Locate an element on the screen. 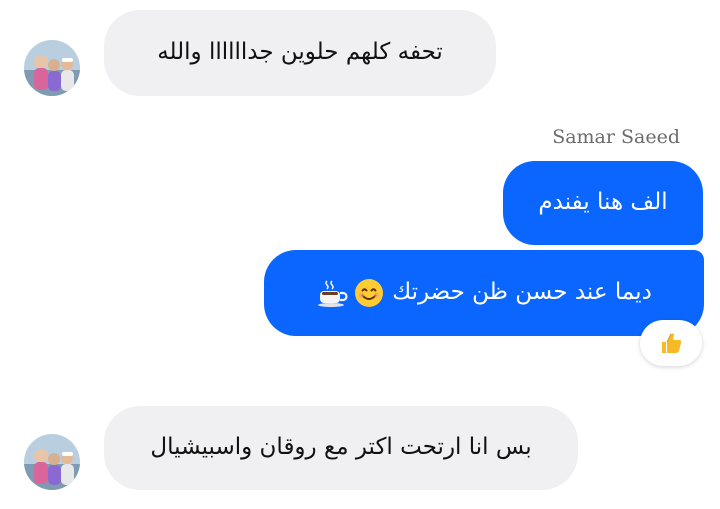  message-bubble-incoming: تحفه كلهم حلوين جداااااا والله is located at coordinates (300, 53).